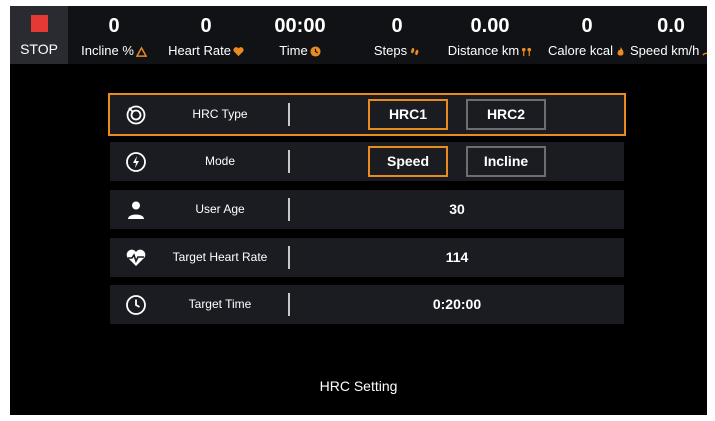 The height and width of the screenshot is (421, 715). What do you see at coordinates (580, 50) in the screenshot?
I see `calories-label: Calore kcal` at bounding box center [580, 50].